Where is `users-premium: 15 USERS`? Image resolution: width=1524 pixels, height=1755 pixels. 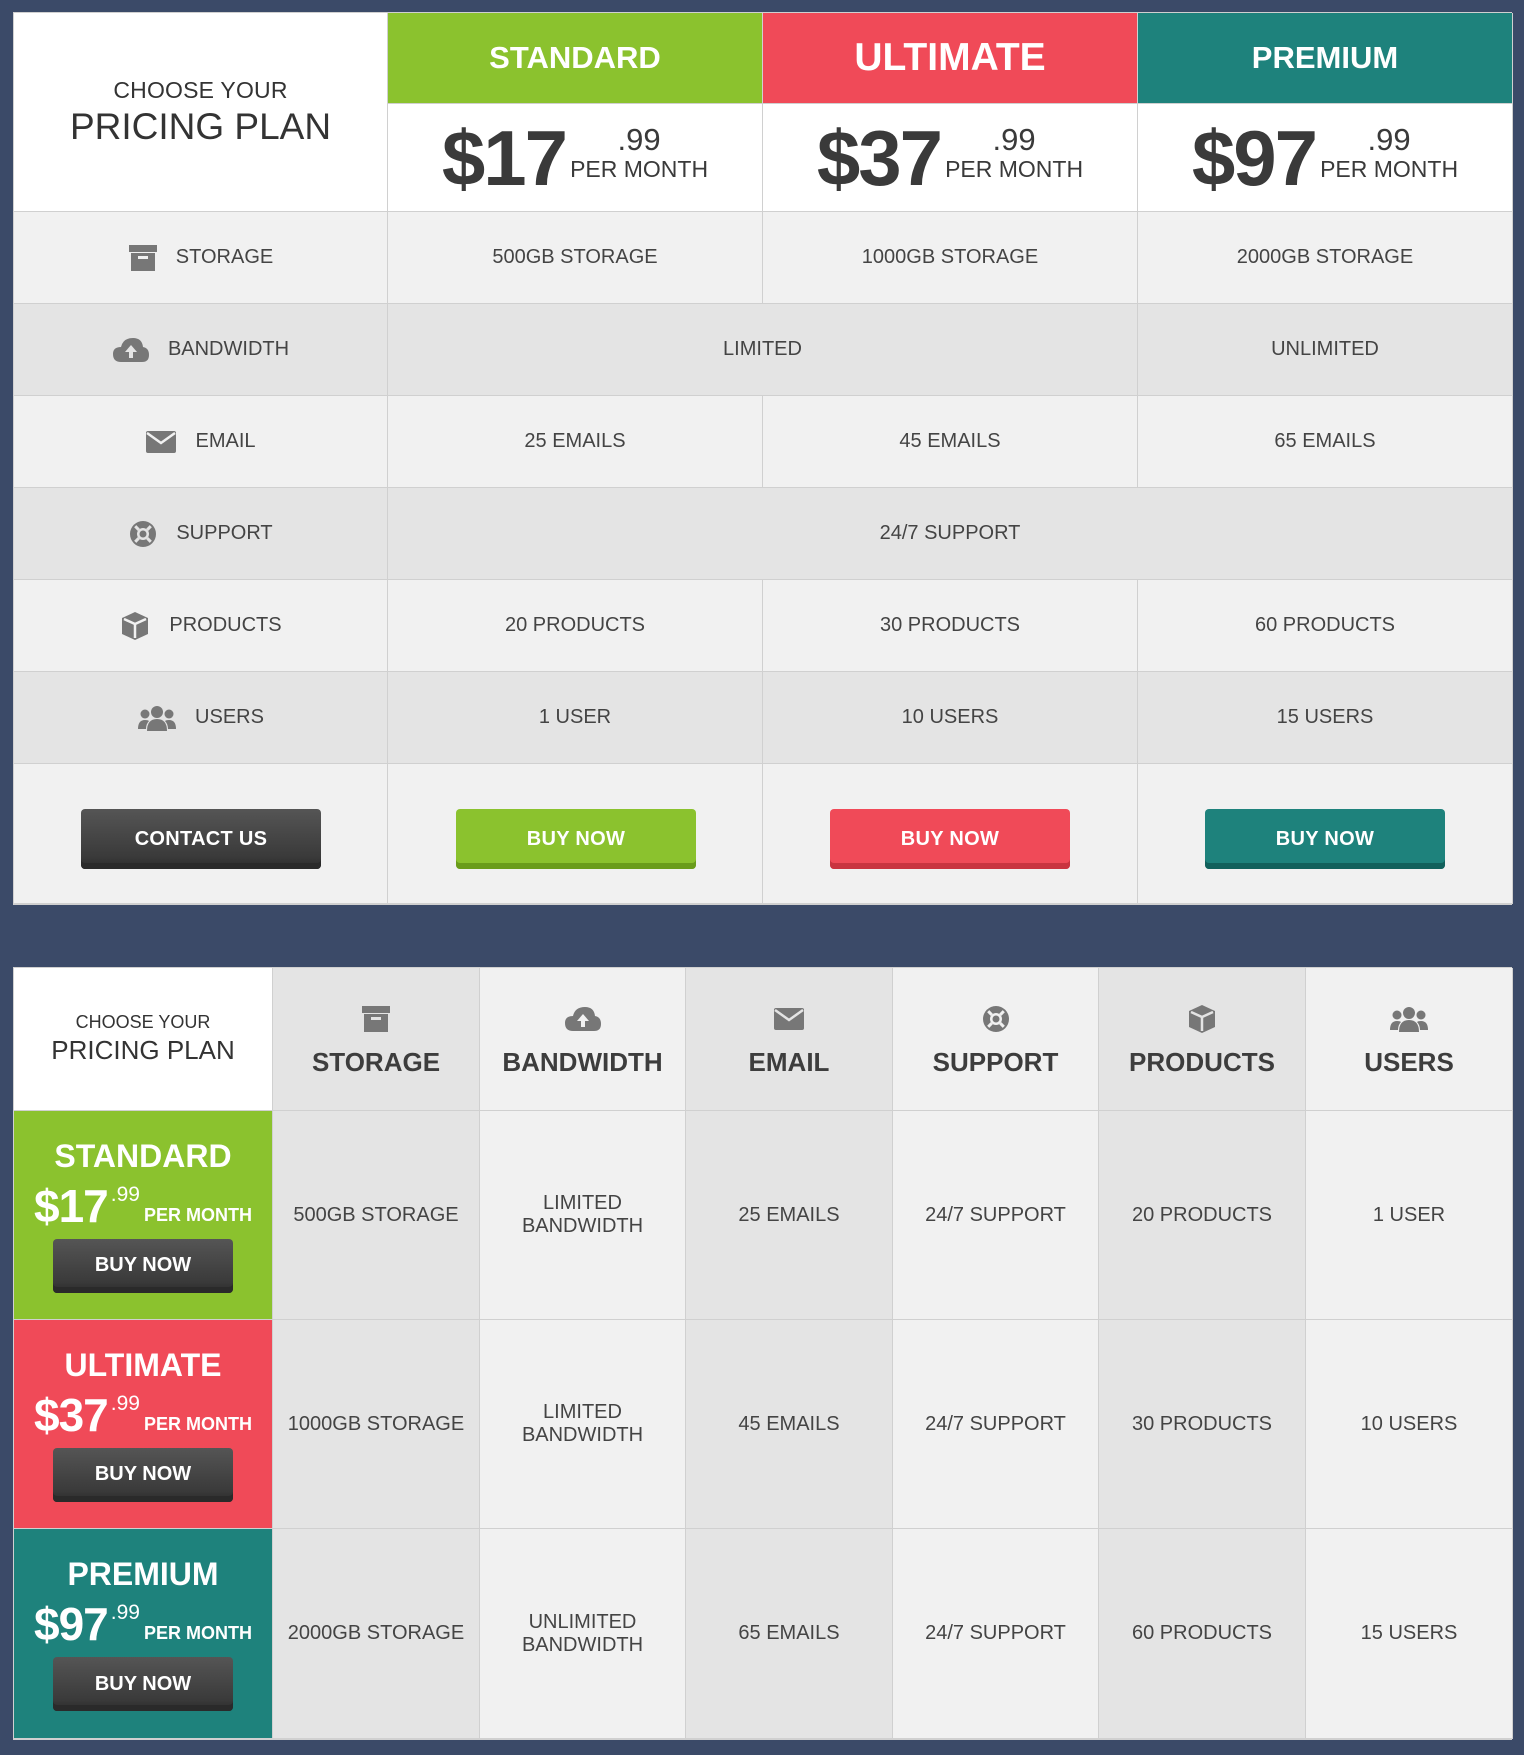
users-premium: 15 USERS is located at coordinates (1325, 718).